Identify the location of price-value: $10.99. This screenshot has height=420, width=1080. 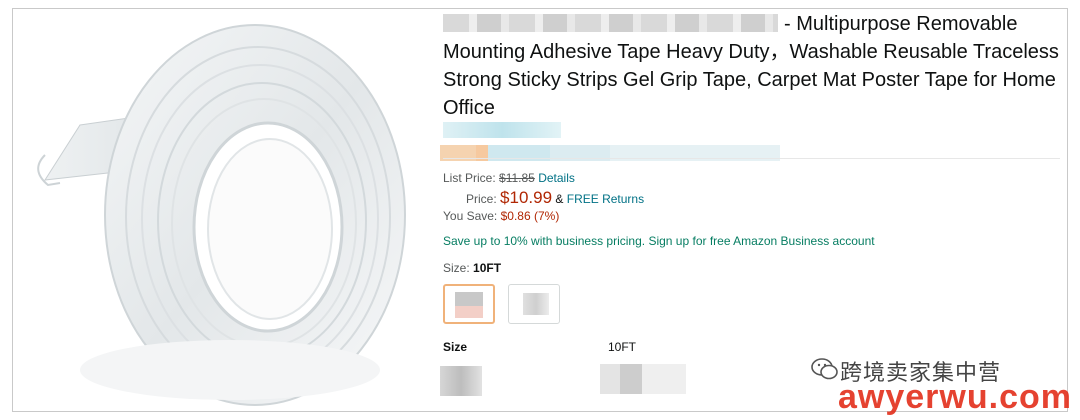
(526, 197).